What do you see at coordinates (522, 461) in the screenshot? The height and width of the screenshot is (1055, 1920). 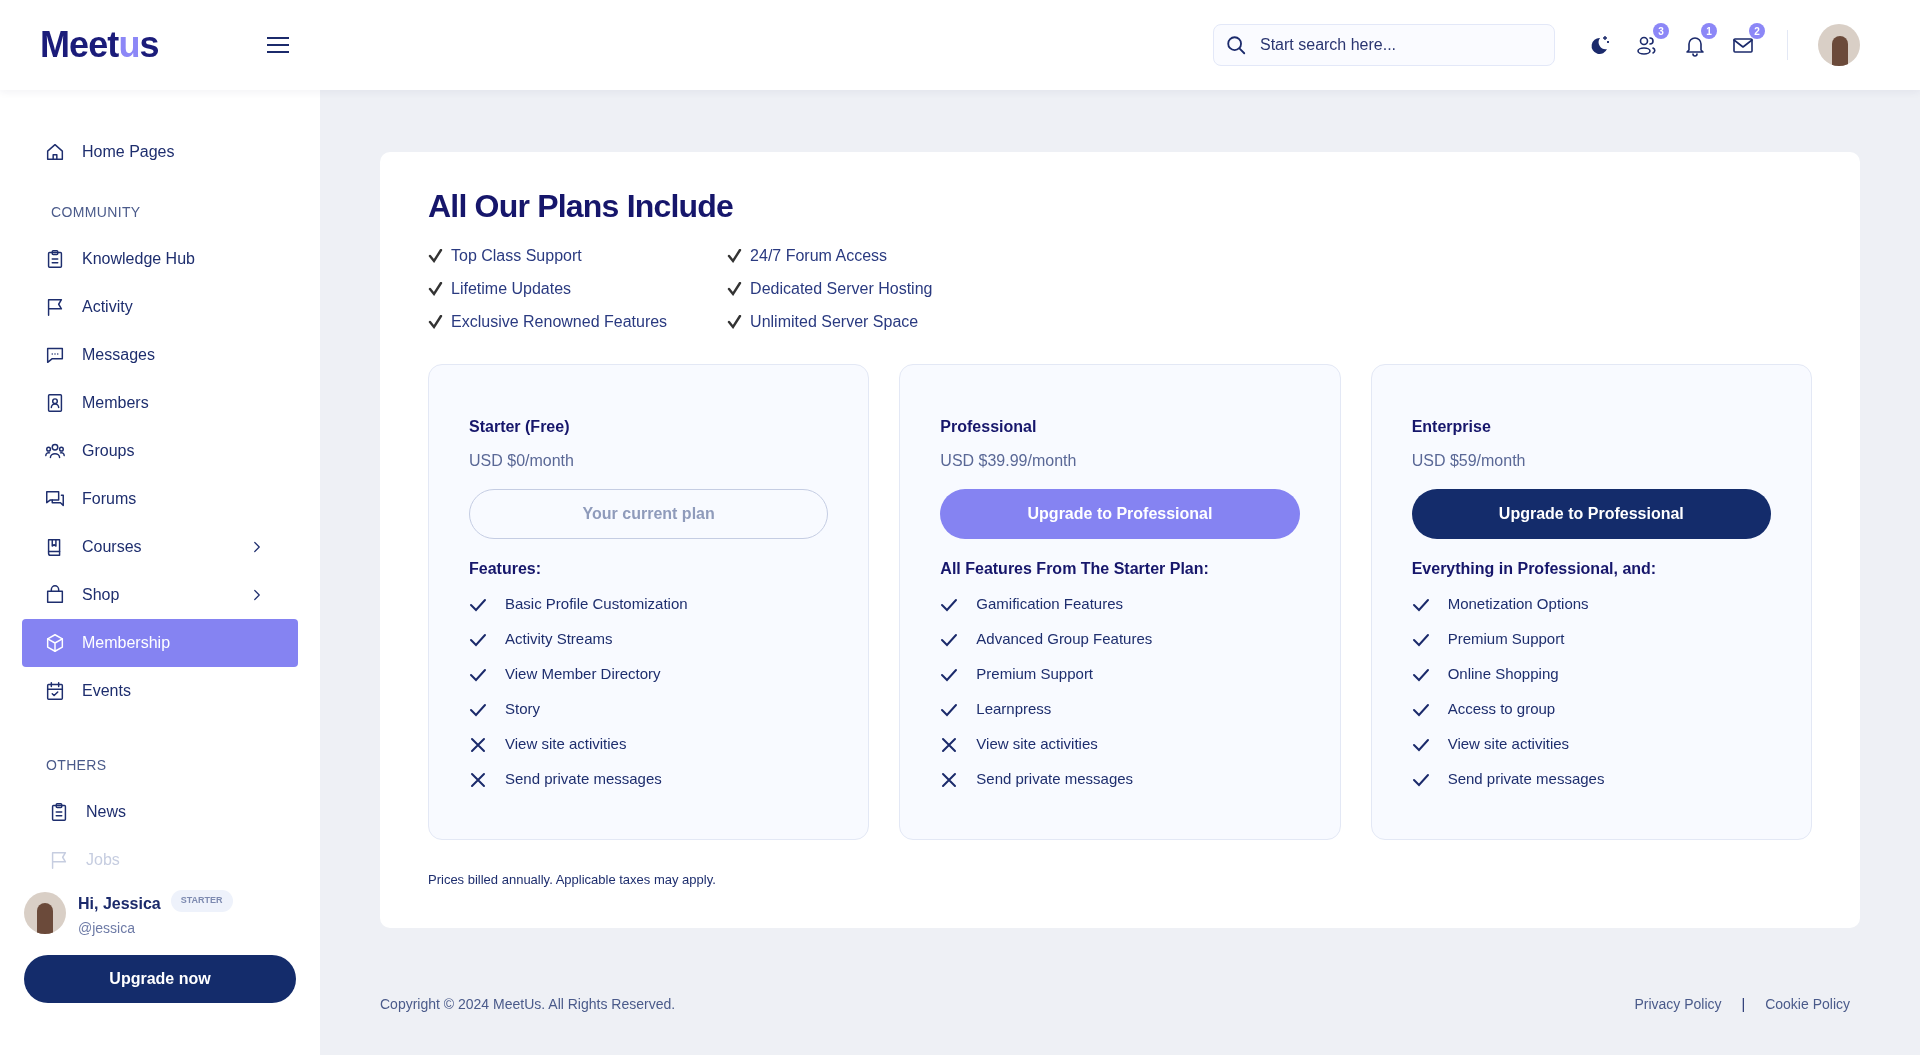 I see `plan-price: USD $0/month` at bounding box center [522, 461].